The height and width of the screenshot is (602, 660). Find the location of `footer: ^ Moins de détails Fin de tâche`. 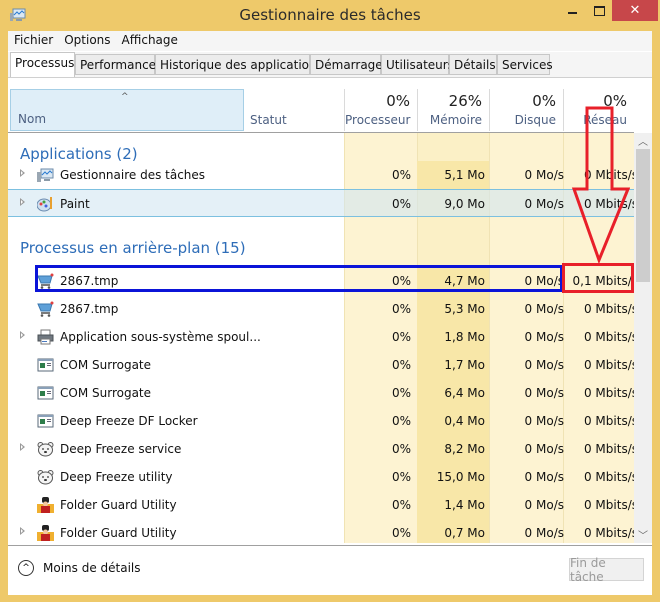

footer: ^ Moins de détails Fin de tâche is located at coordinates (330, 570).